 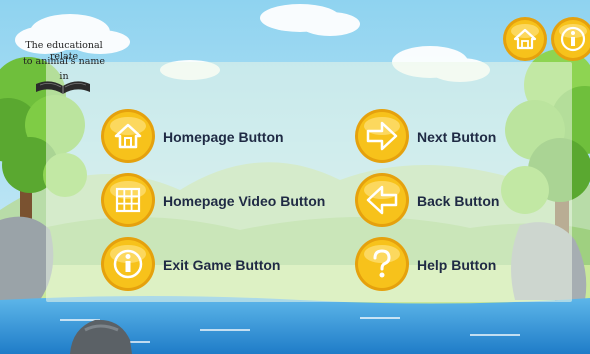 What do you see at coordinates (63, 87) in the screenshot?
I see `open-book-icon` at bounding box center [63, 87].